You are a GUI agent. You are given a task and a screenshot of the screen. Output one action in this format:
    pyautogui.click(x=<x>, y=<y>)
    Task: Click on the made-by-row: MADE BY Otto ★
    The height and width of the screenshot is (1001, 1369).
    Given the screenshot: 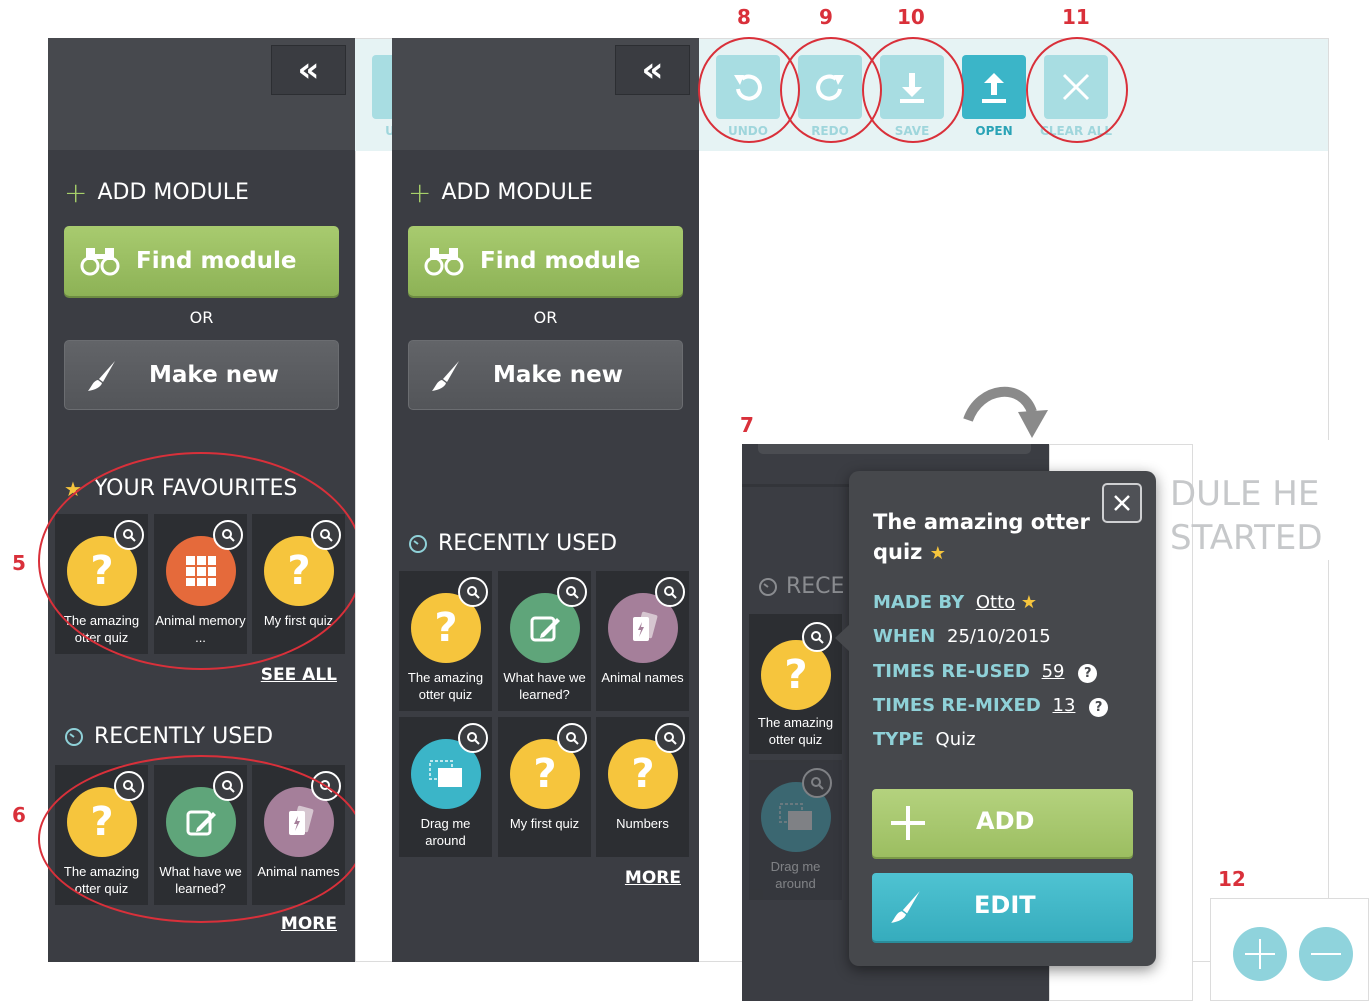 What is the action you would take?
    pyautogui.click(x=955, y=602)
    